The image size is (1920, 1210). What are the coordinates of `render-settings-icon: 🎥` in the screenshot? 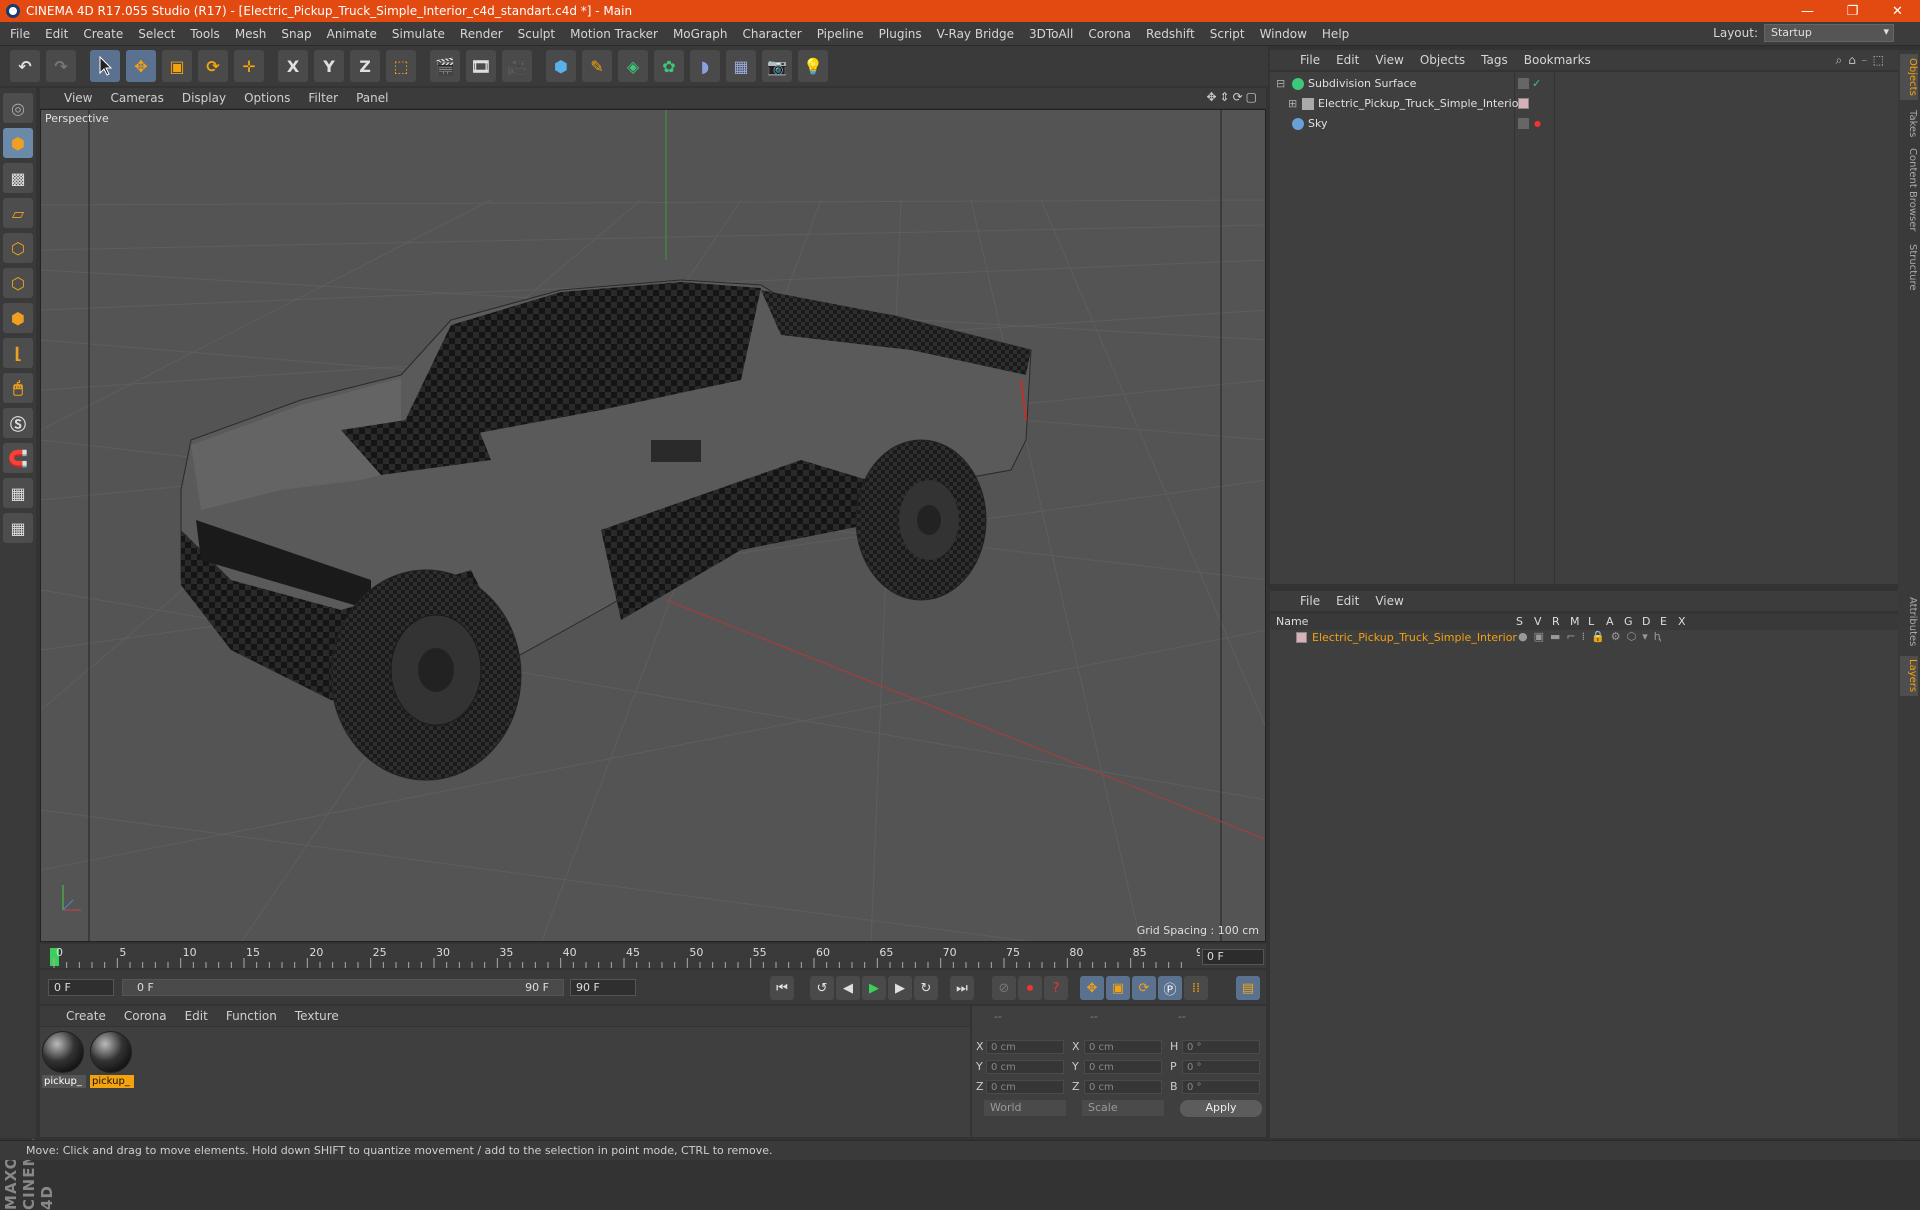 It's located at (517, 66).